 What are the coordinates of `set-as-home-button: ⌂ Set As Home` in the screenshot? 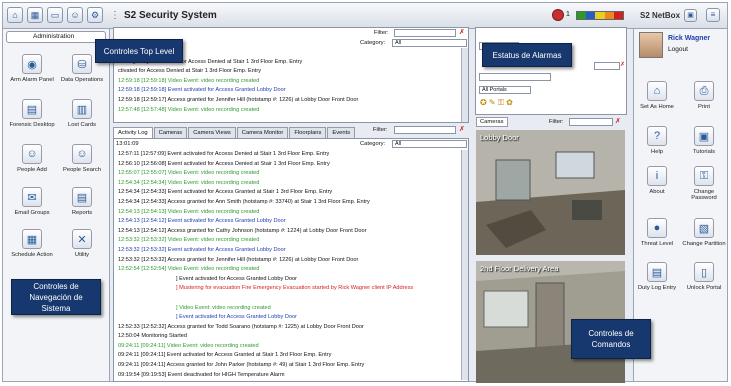 It's located at (657, 95).